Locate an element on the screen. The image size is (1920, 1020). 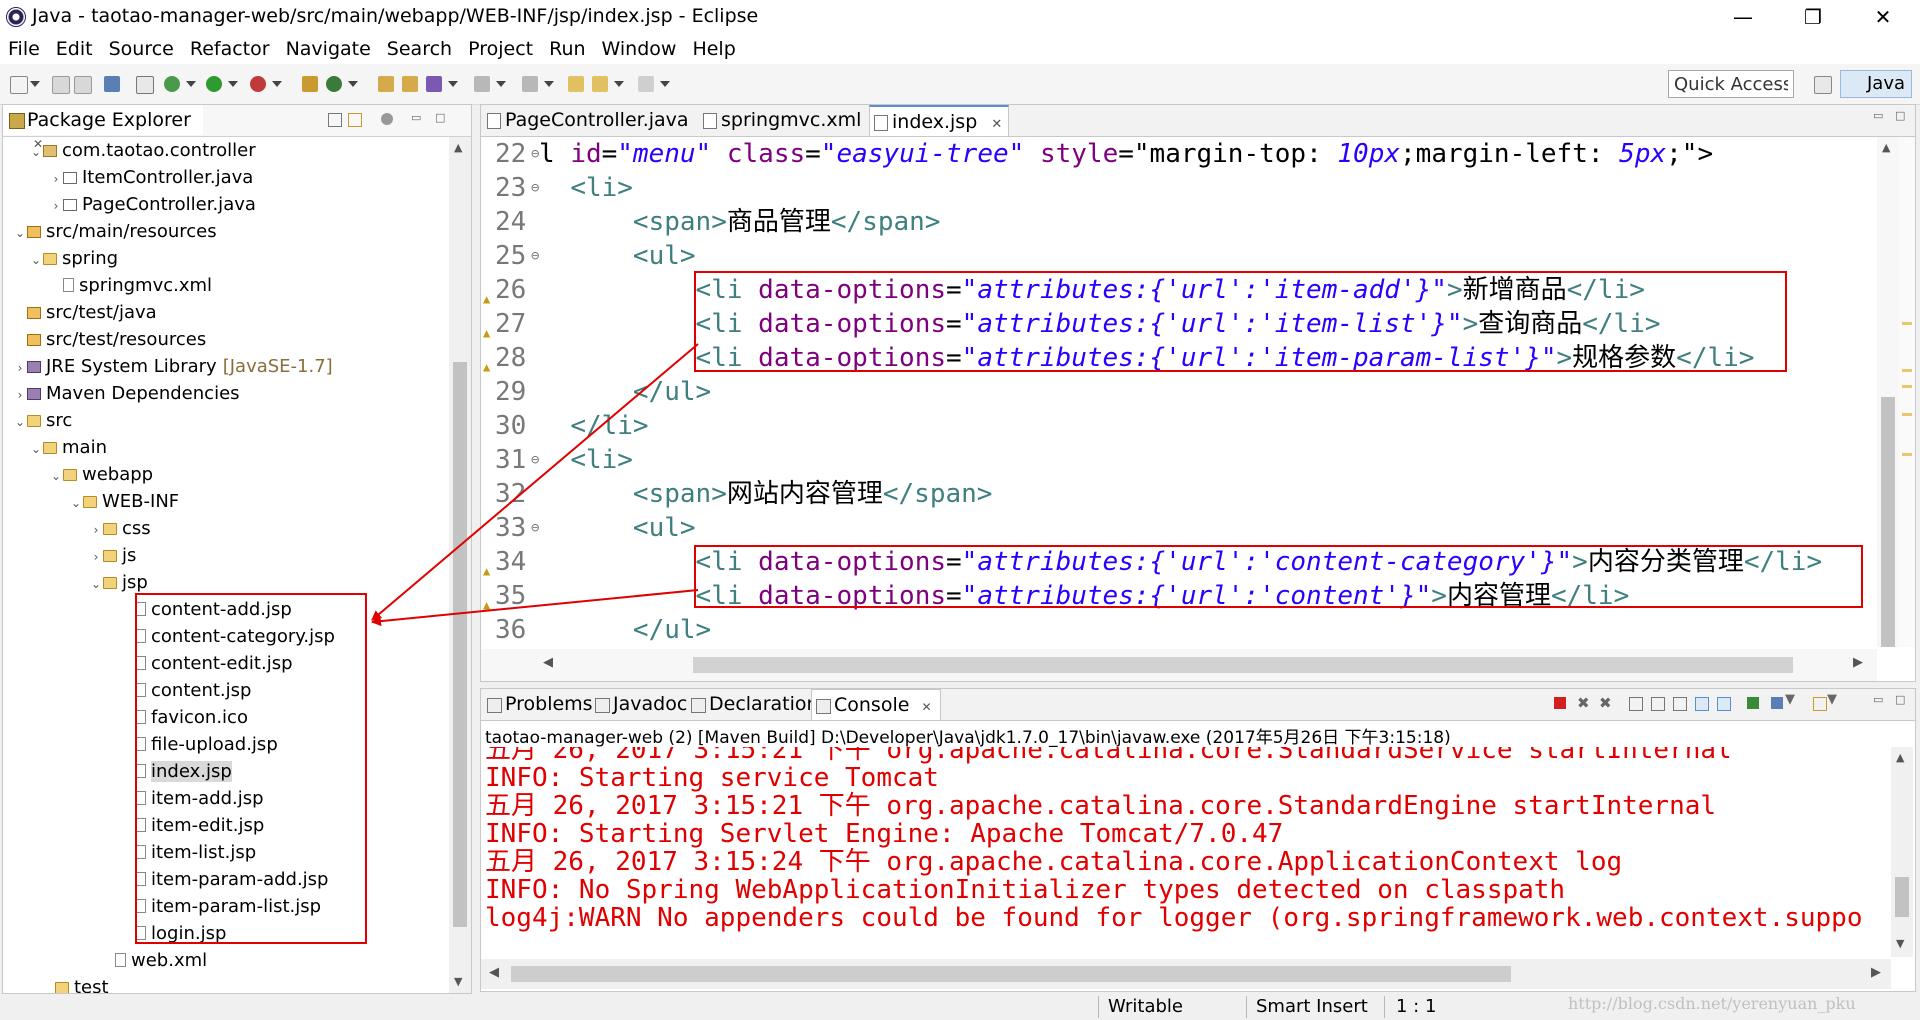
tree-item: src/test/java is located at coordinates (85, 312).